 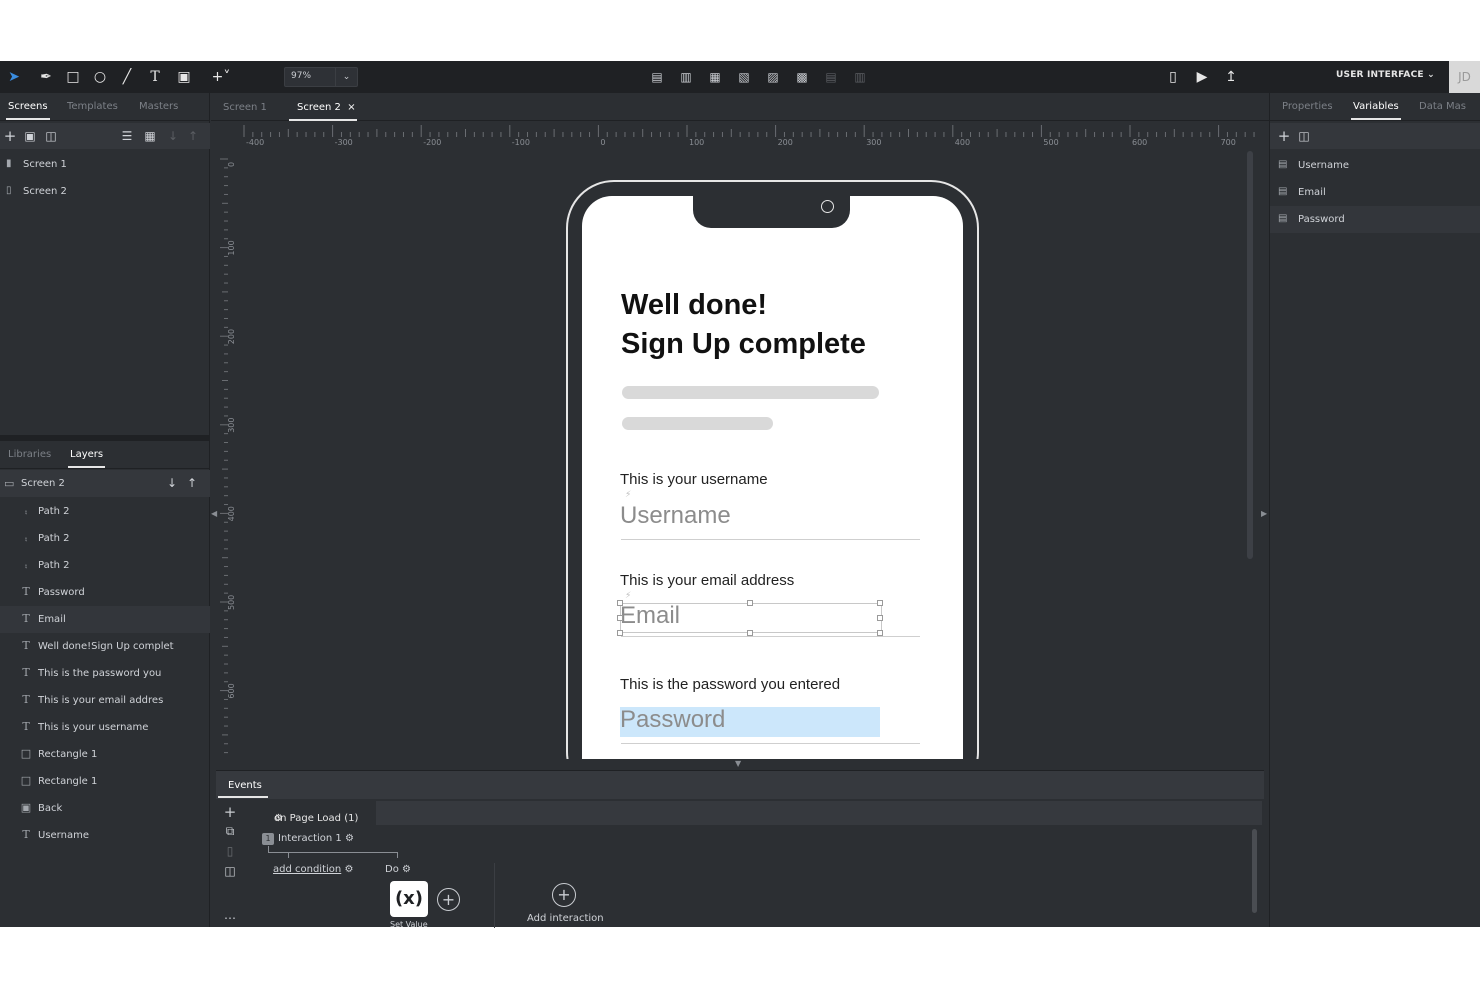 I want to click on more-icon: ⋯, so click(x=230, y=918).